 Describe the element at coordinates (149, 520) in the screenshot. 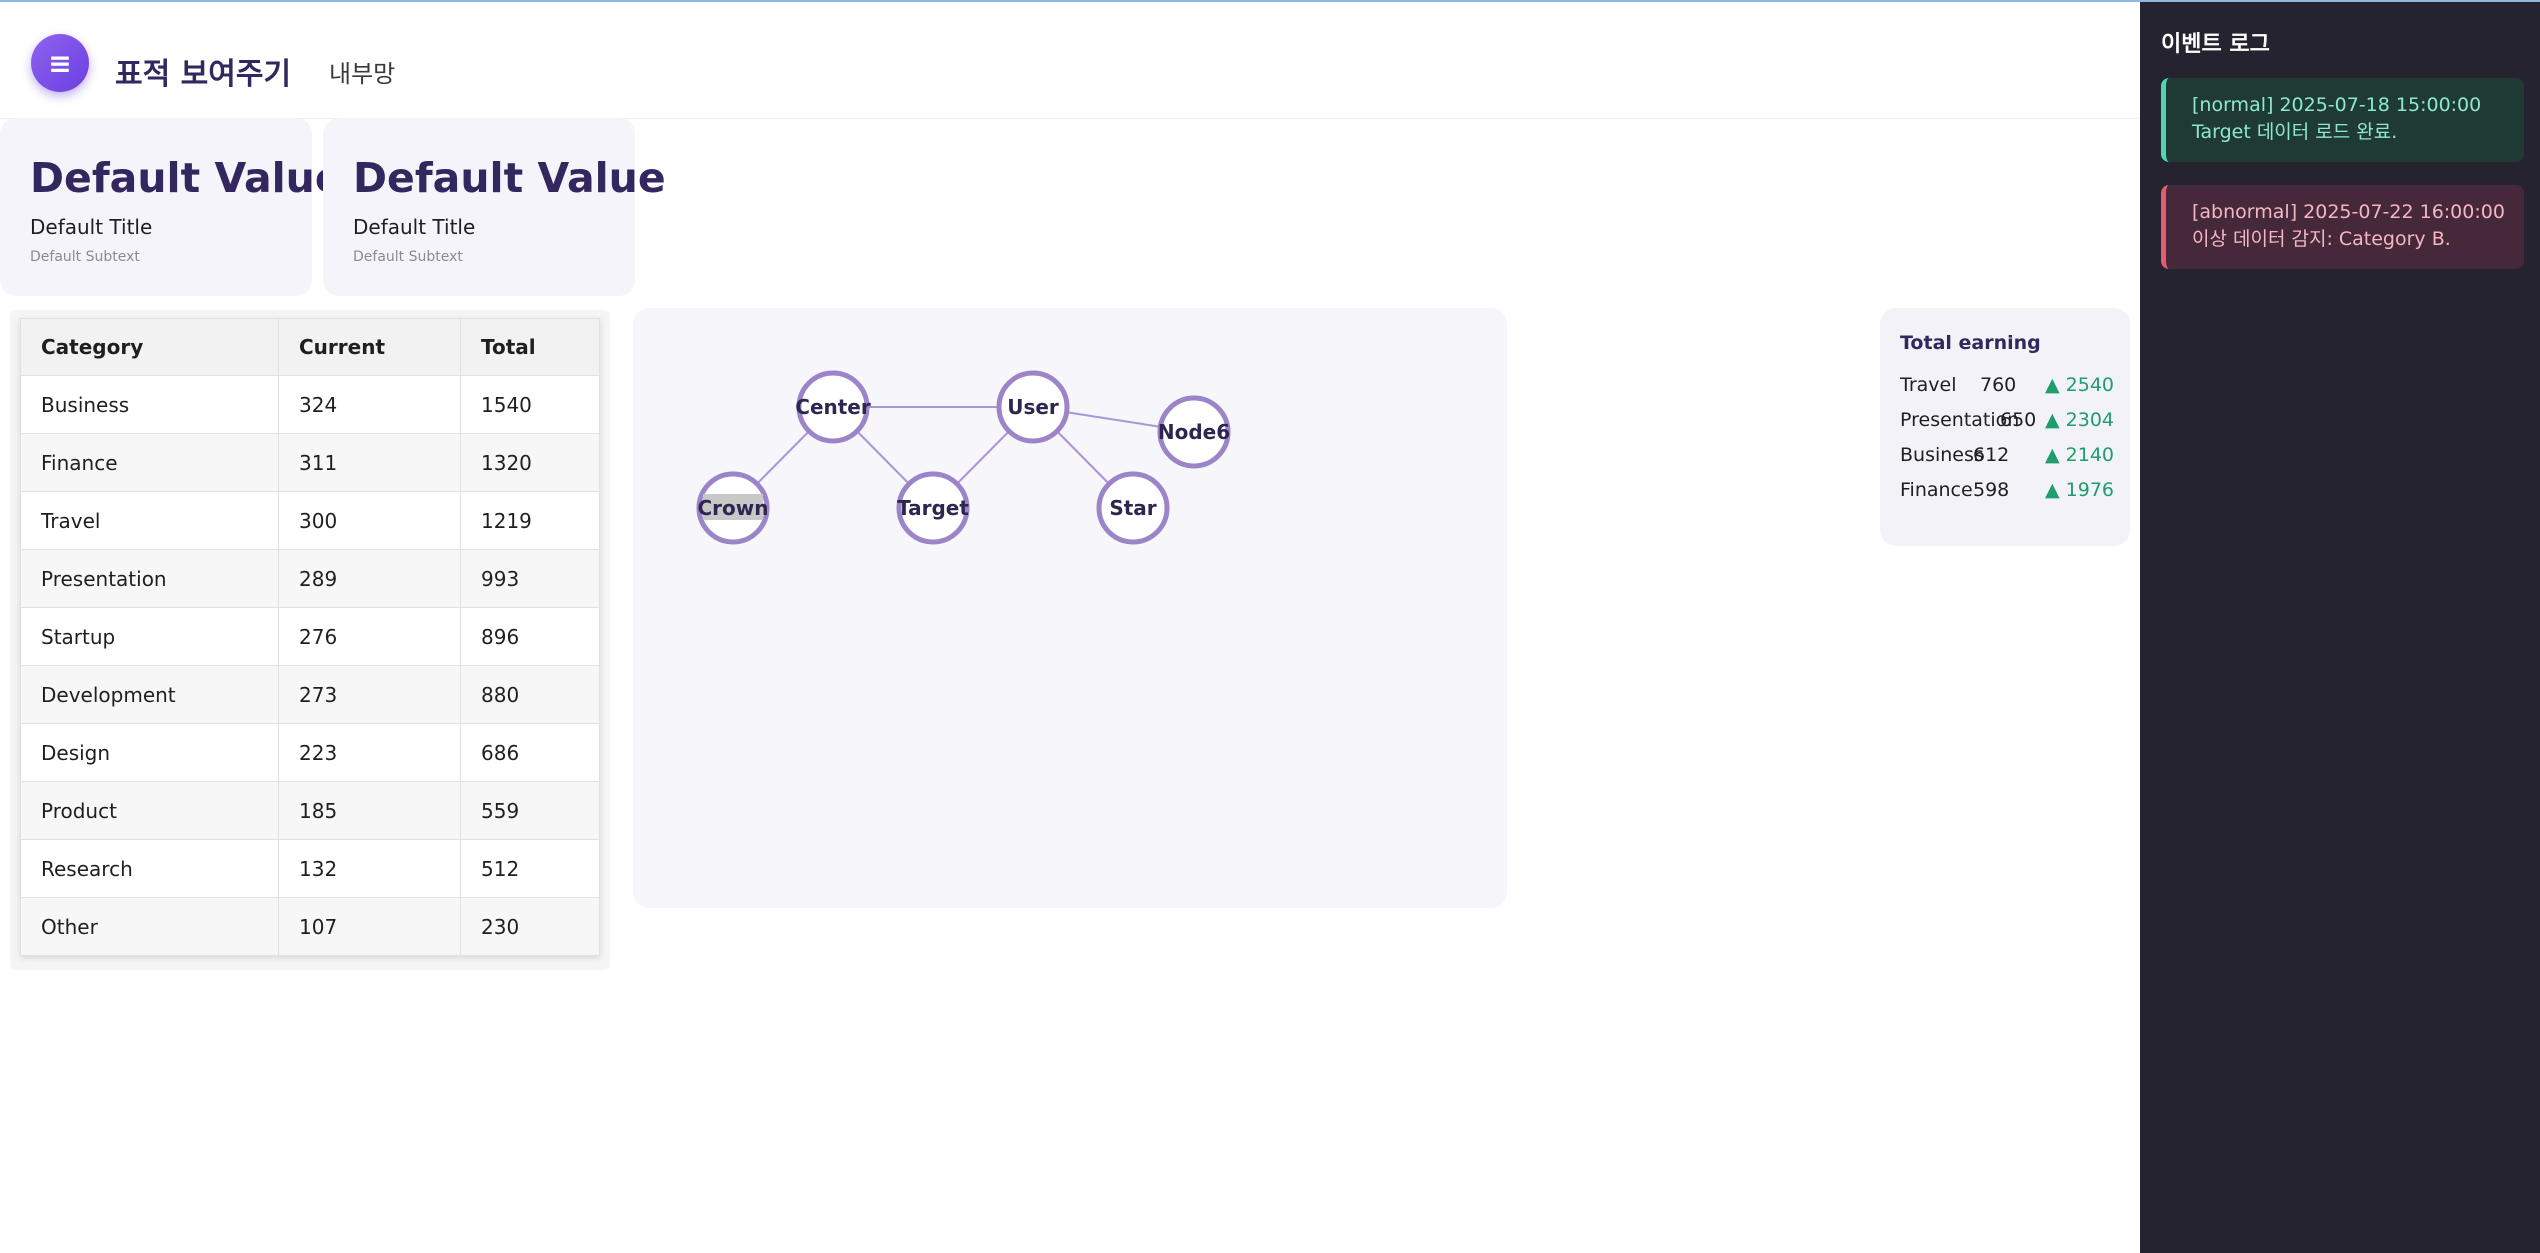

I see `table-cell: Travel` at that location.